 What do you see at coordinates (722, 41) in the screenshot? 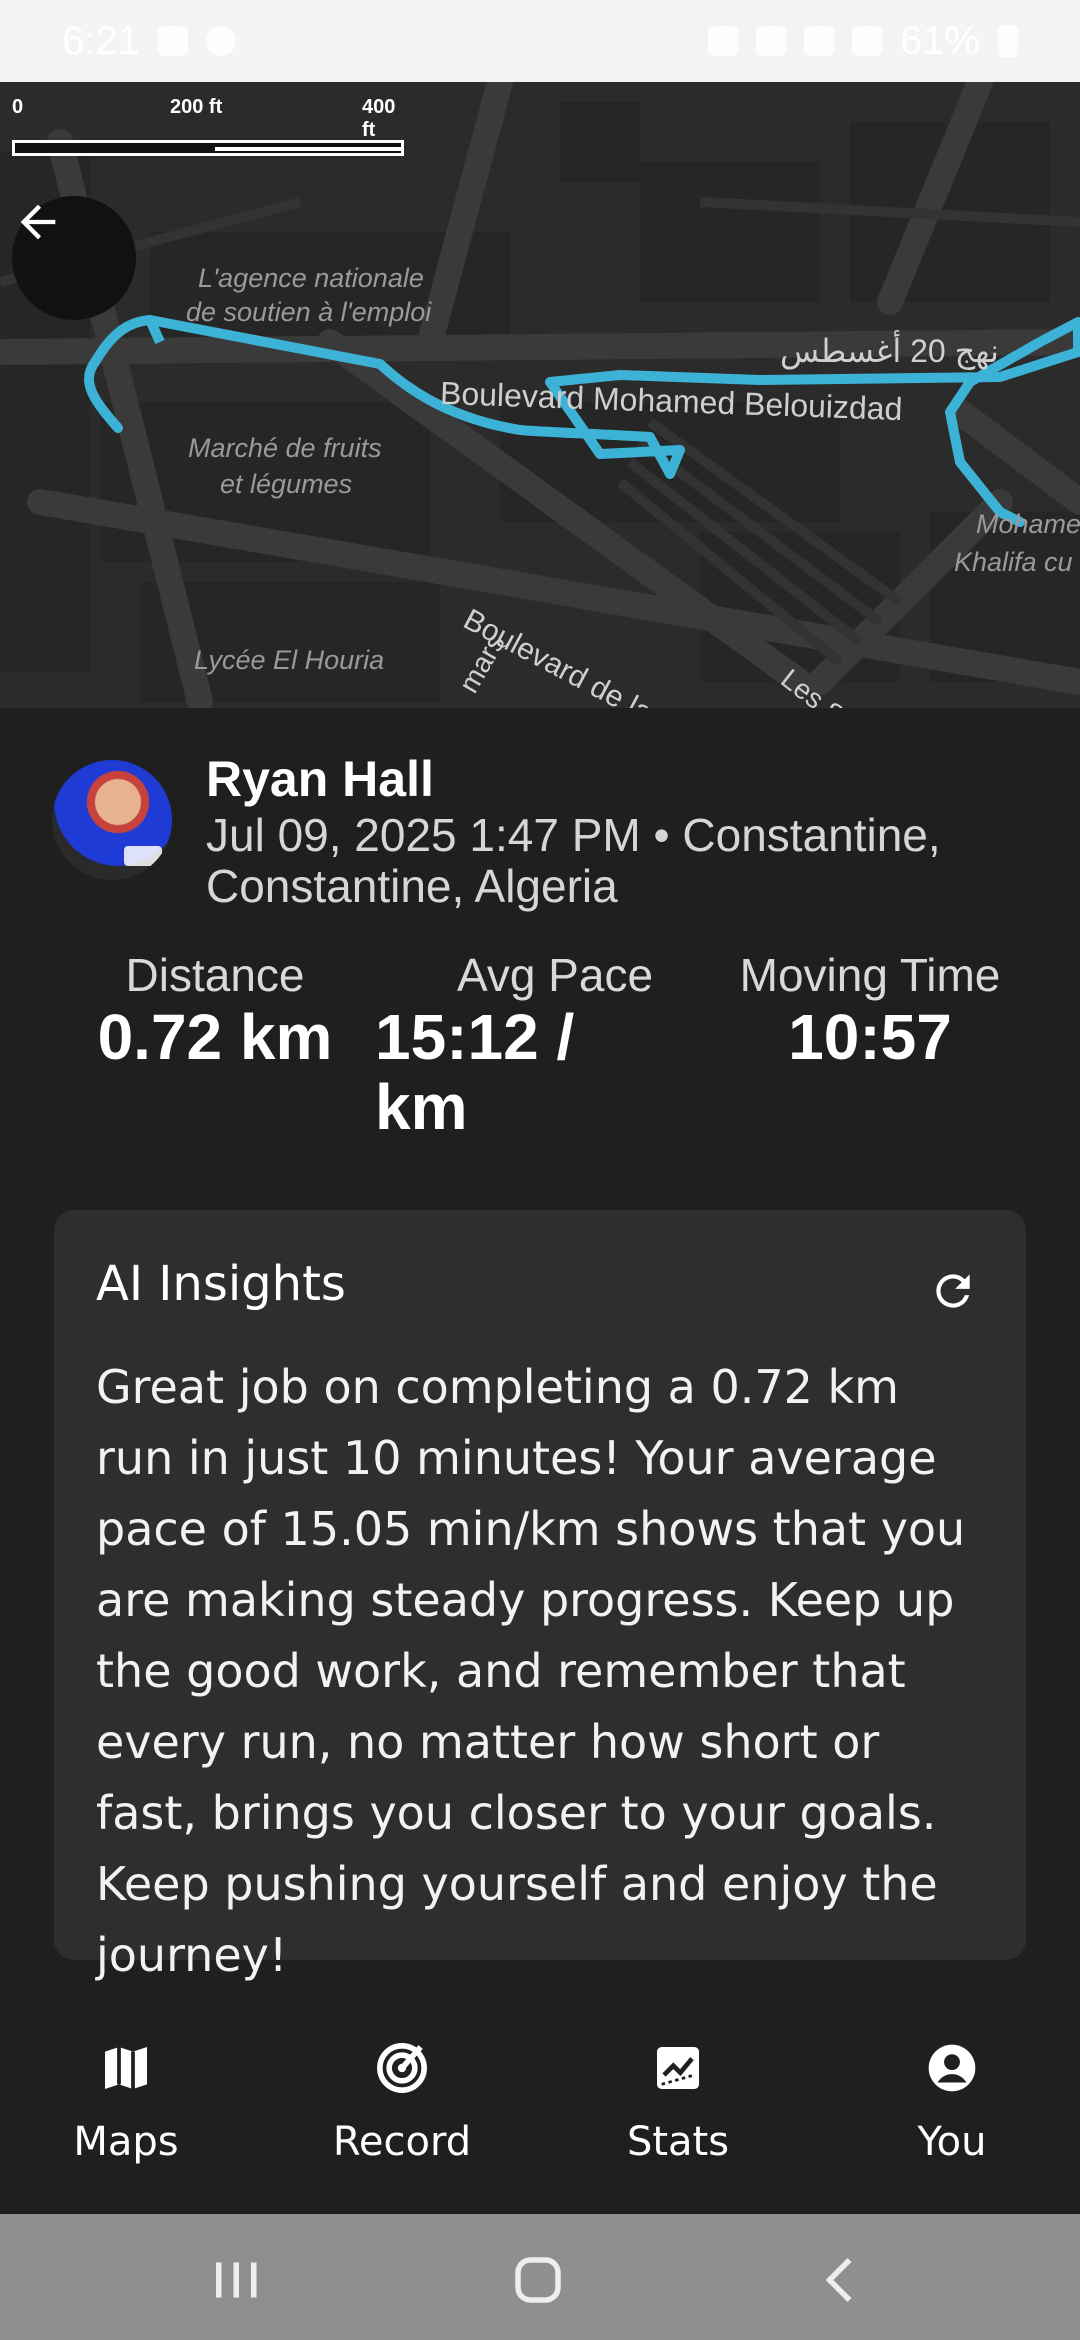
I see `alarm-icon` at bounding box center [722, 41].